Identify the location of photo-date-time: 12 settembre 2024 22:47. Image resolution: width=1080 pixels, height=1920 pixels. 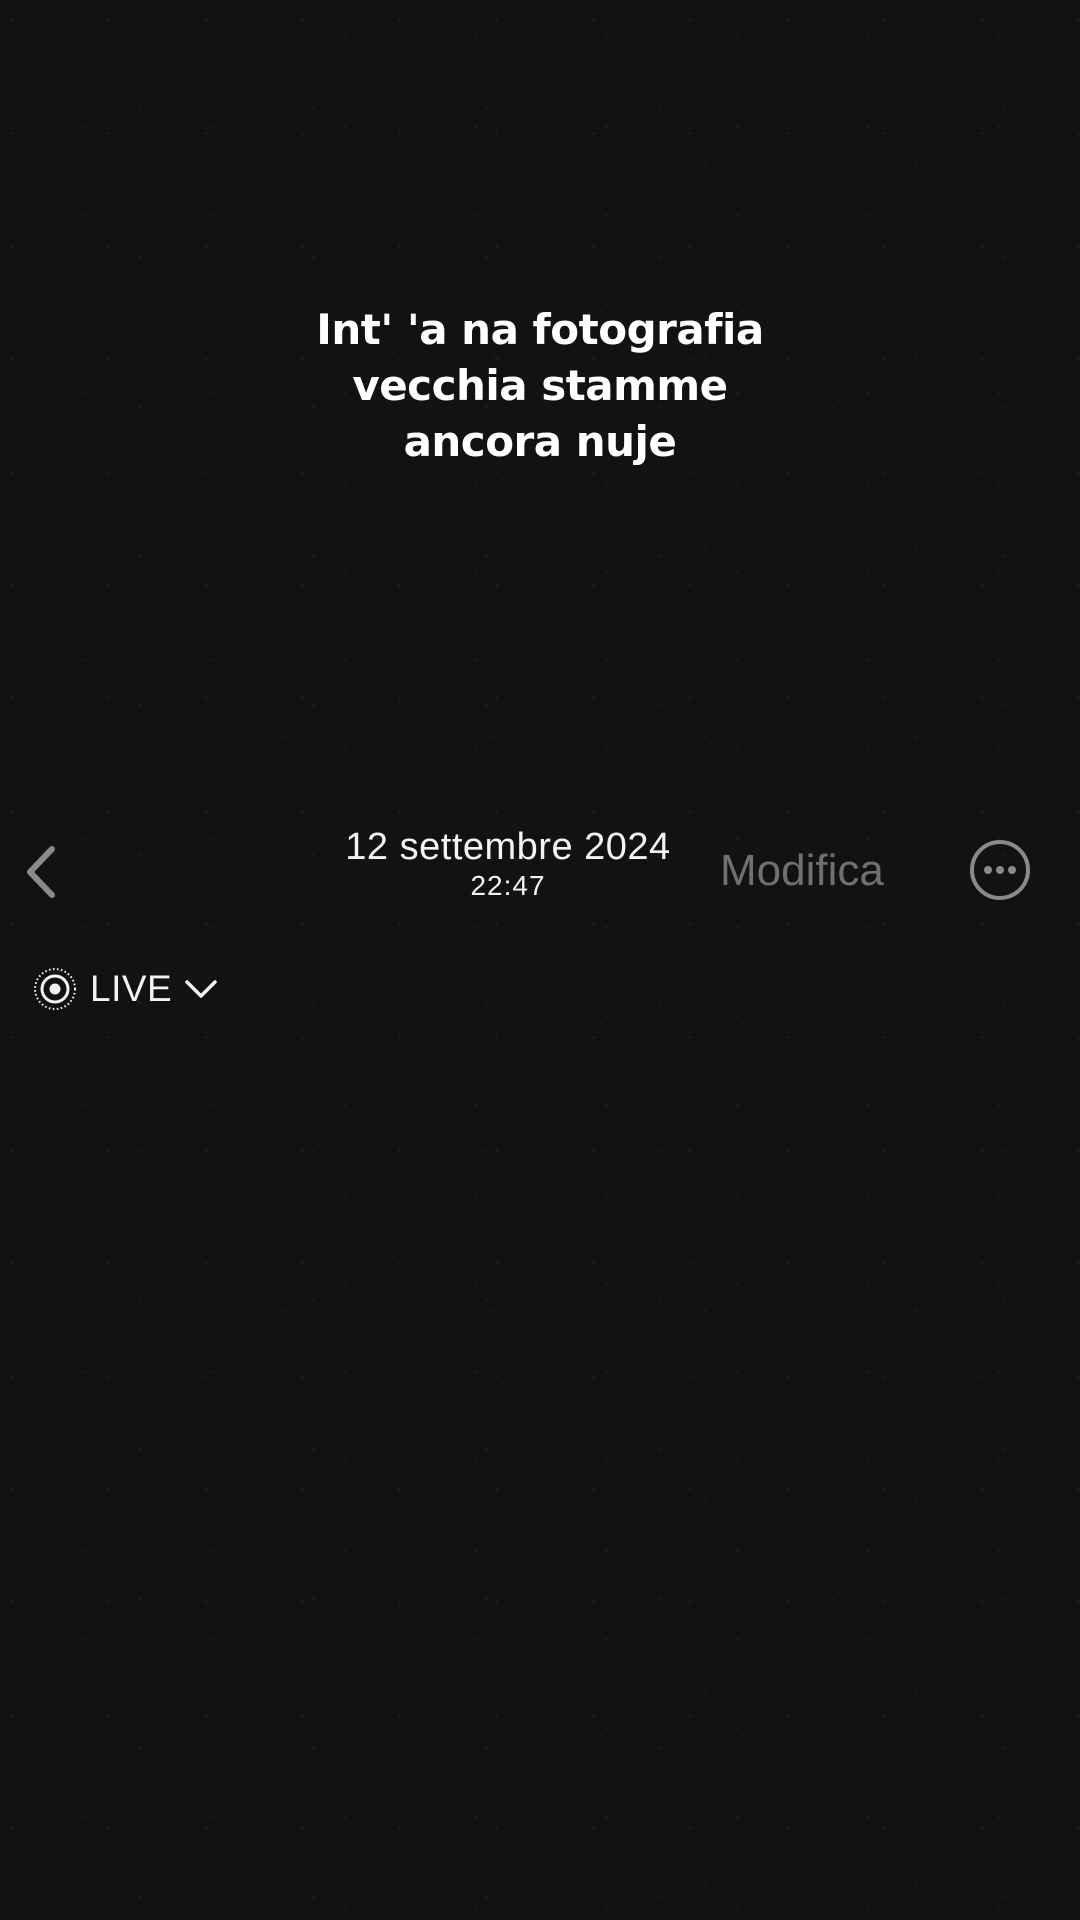
(508, 861).